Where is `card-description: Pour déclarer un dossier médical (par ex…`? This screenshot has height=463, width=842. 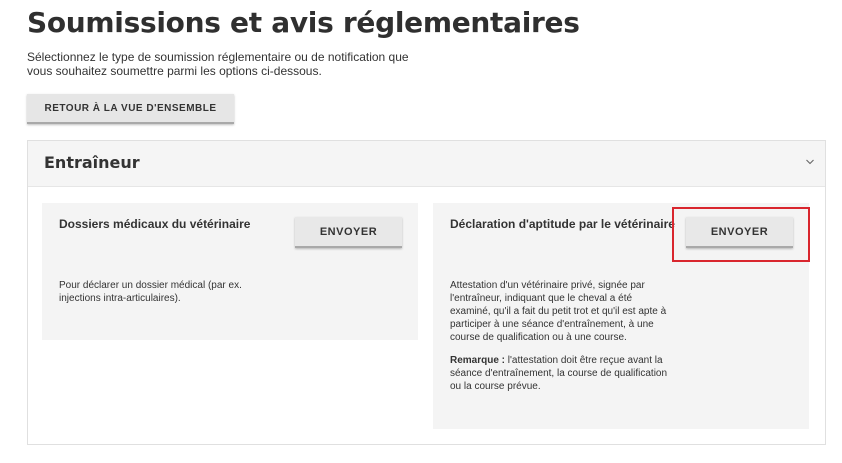 card-description: Pour déclarer un dossier médical (par ex… is located at coordinates (150, 292).